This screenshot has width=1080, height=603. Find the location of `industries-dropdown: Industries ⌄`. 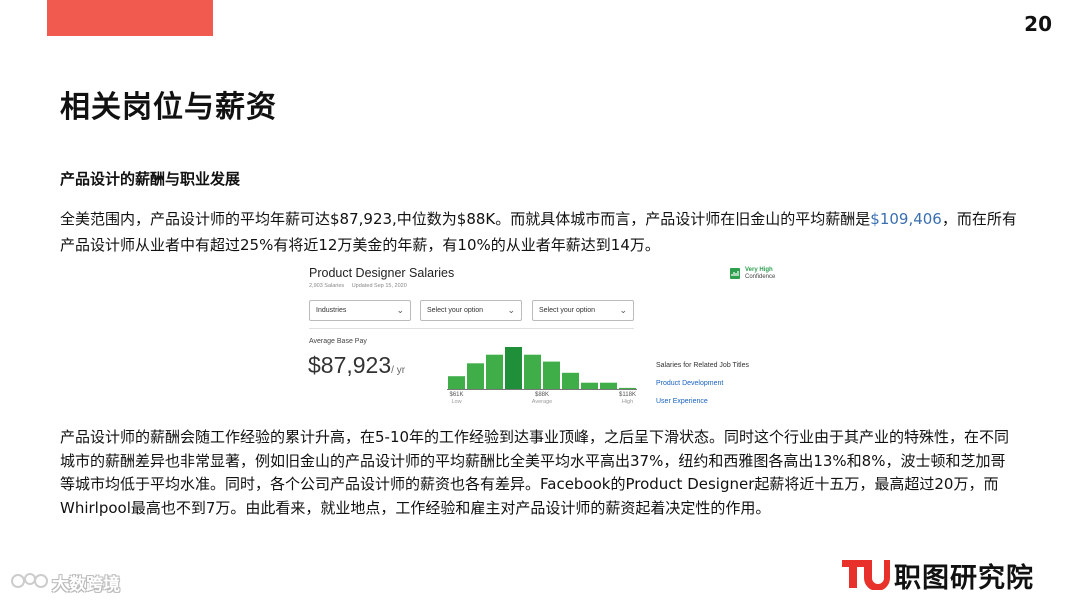

industries-dropdown: Industries ⌄ is located at coordinates (360, 310).